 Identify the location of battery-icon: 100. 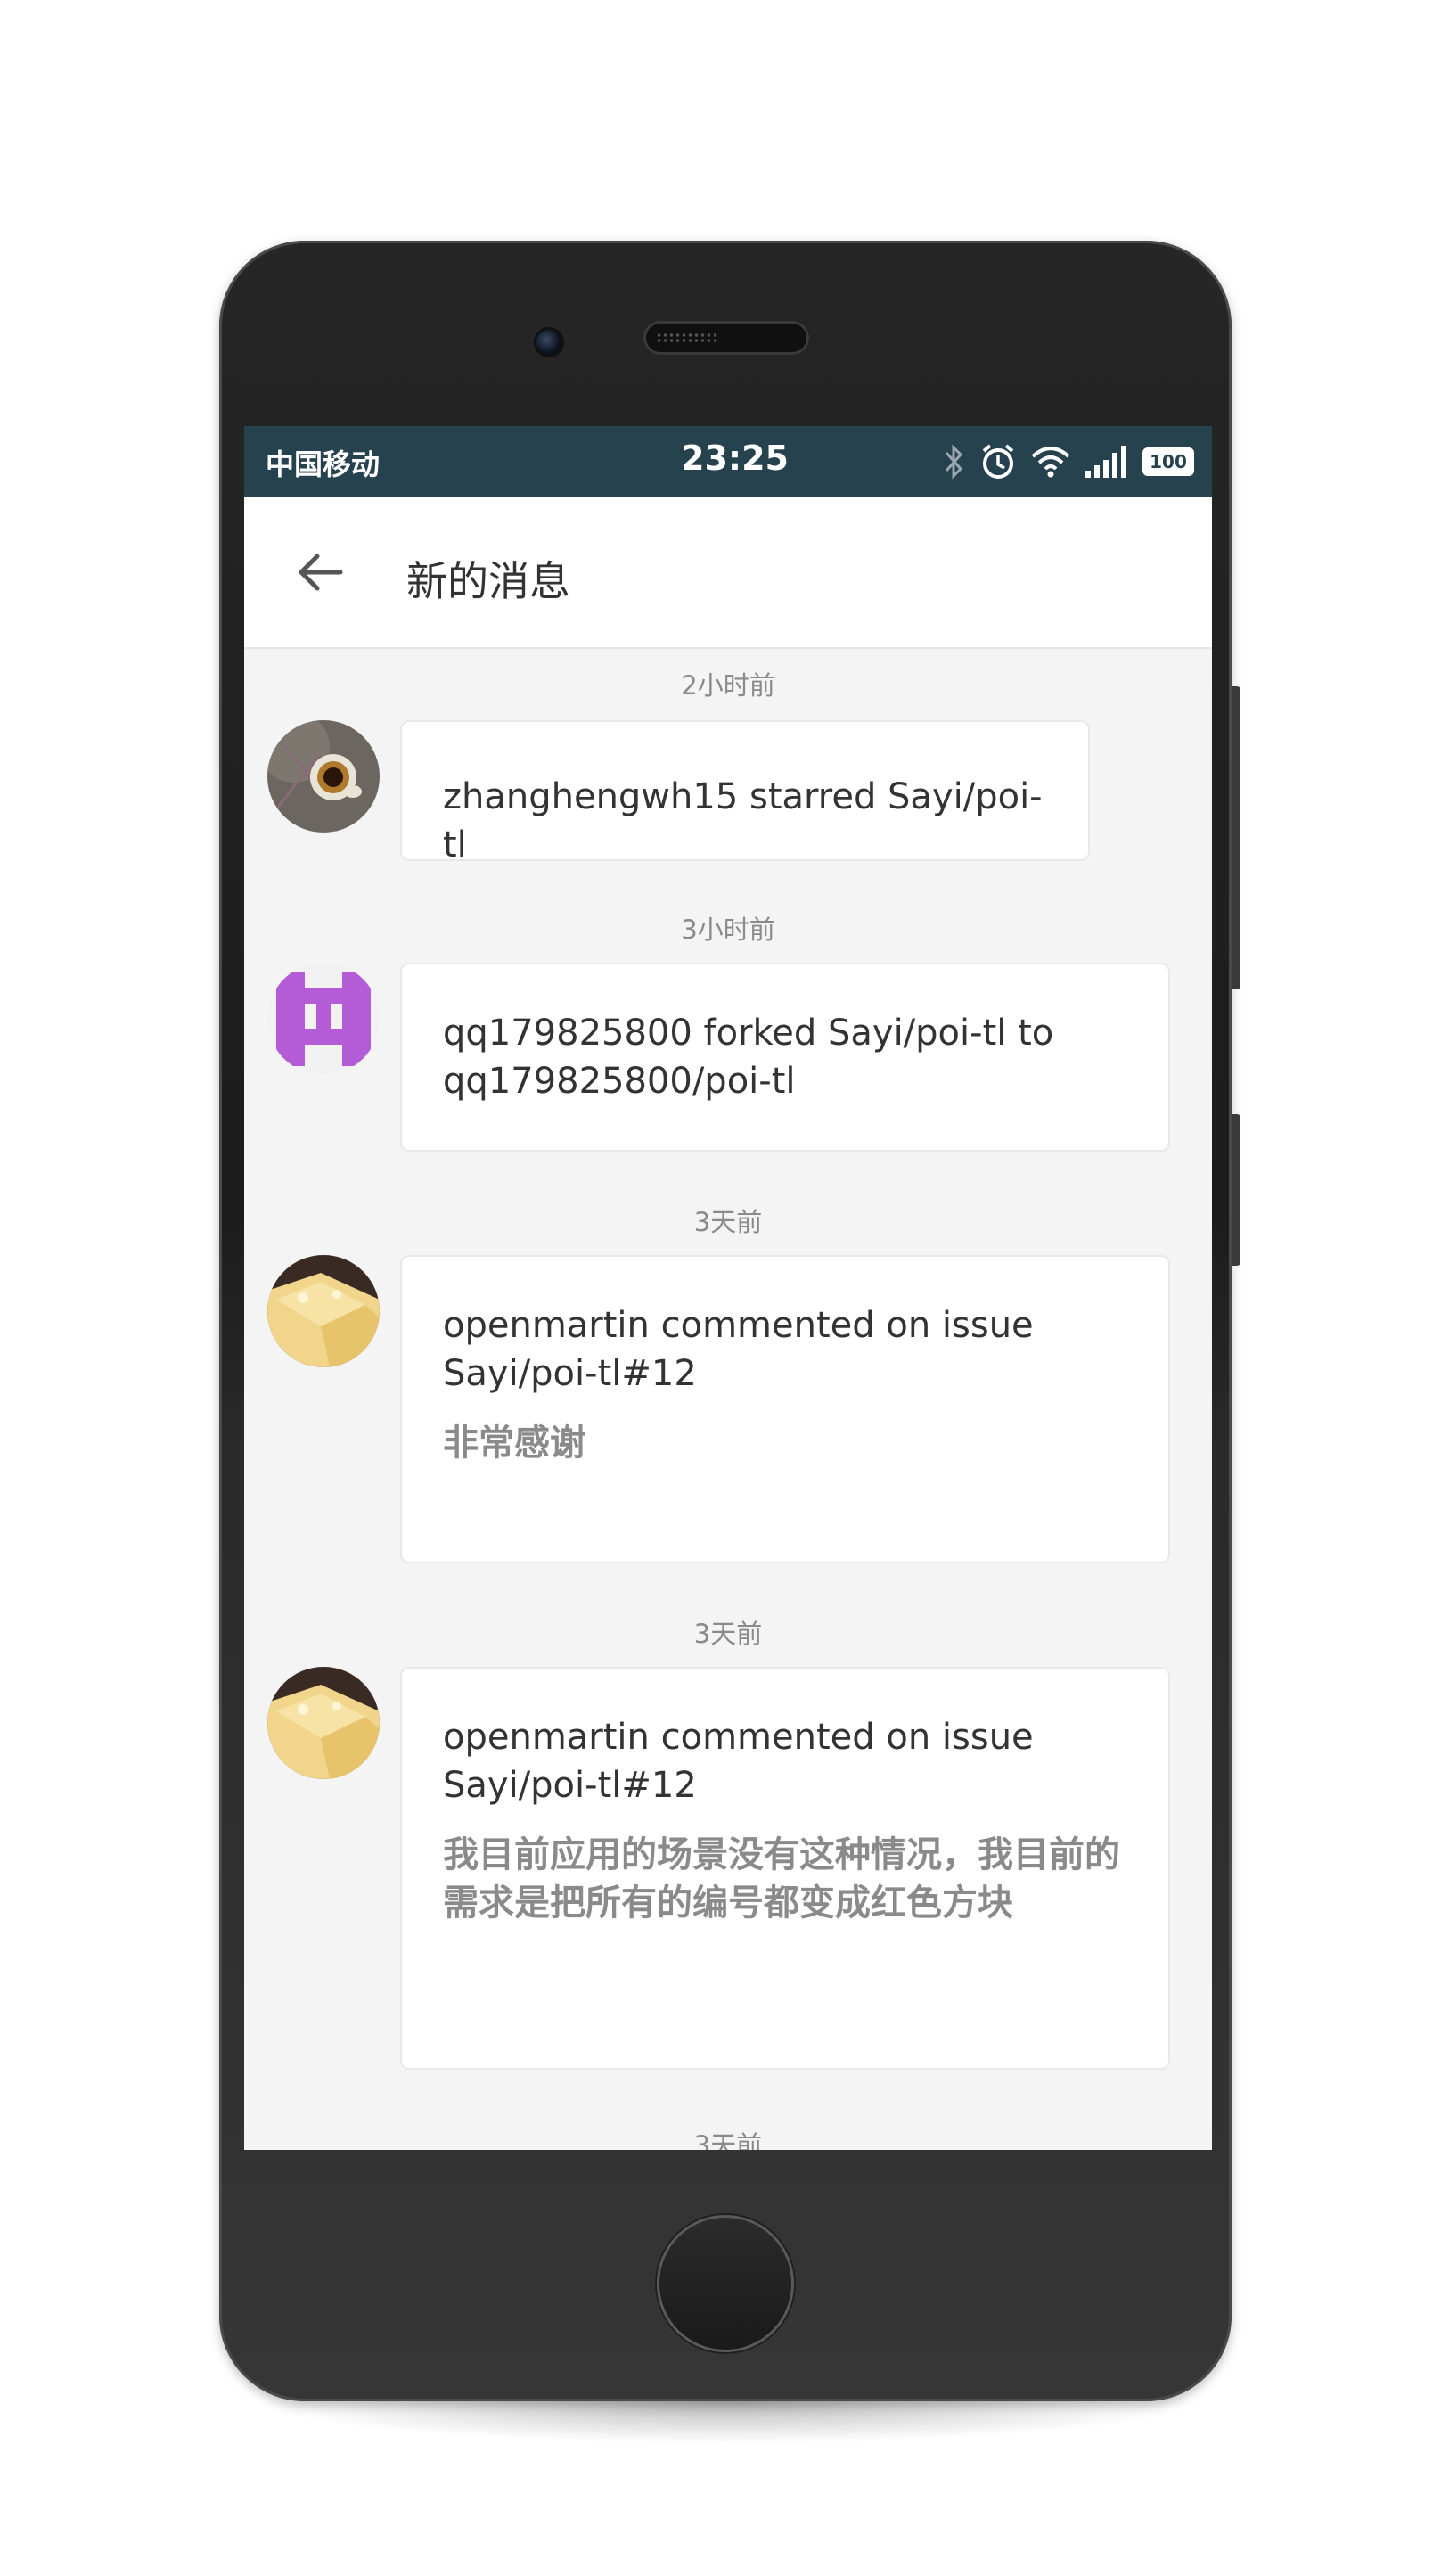
(1168, 462).